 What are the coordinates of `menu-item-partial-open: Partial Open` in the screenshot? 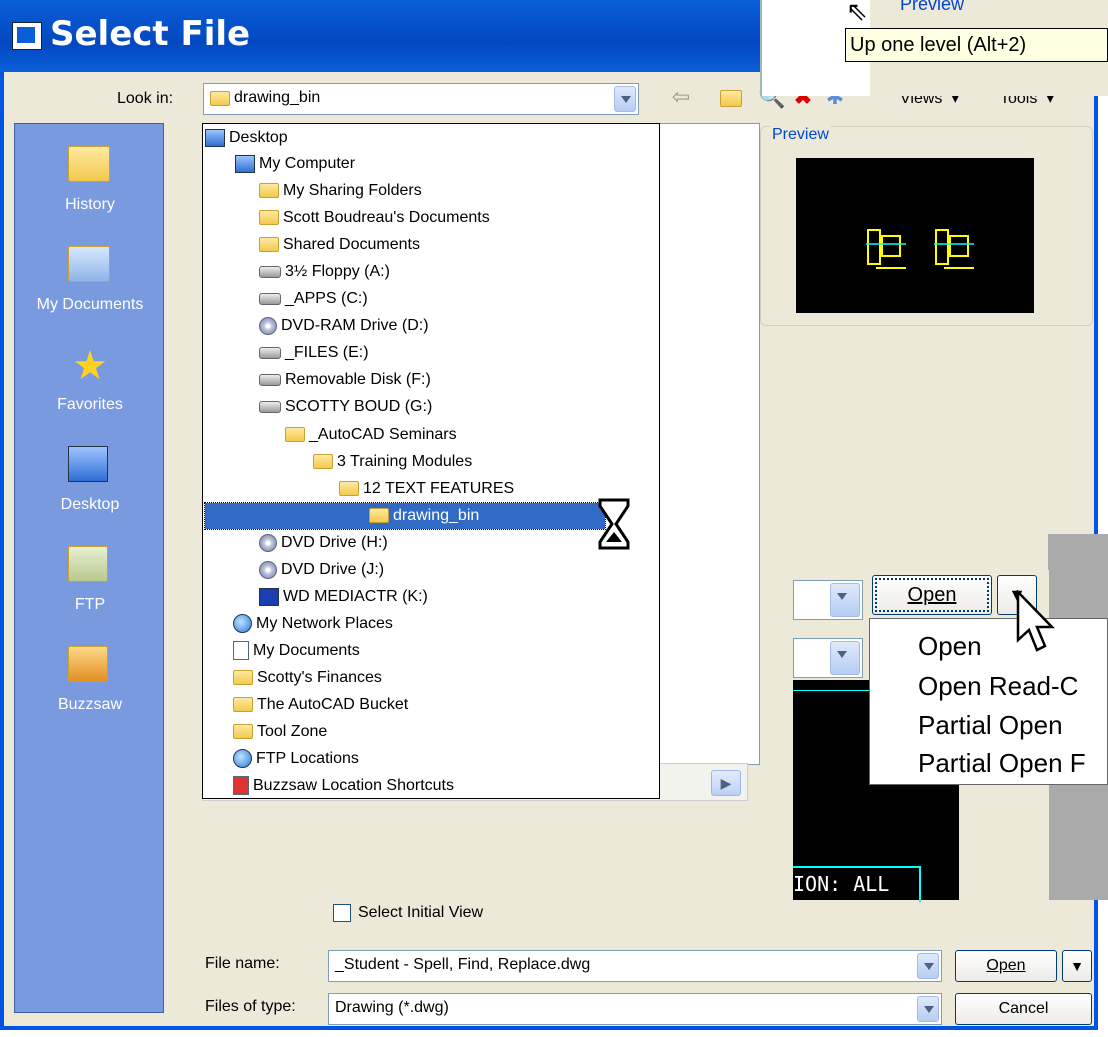 It's located at (990, 725).